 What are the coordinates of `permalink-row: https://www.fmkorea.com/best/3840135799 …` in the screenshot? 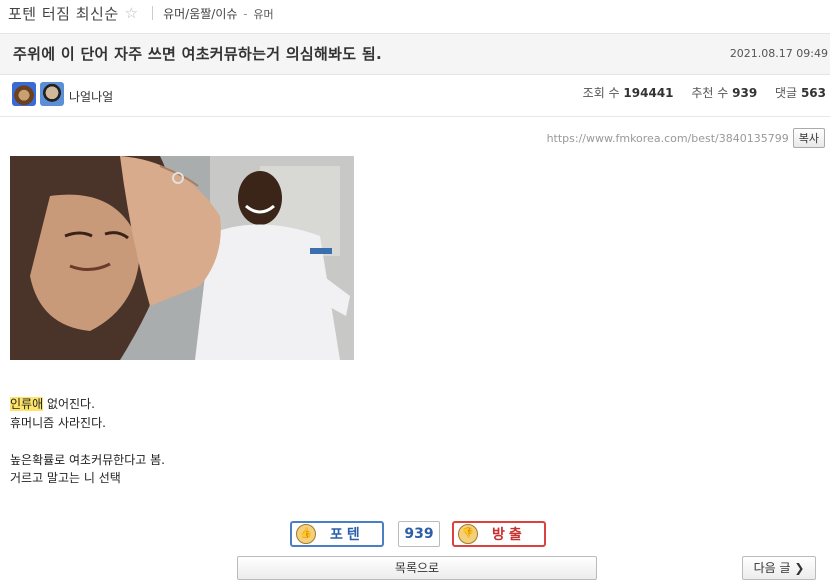 It's located at (686, 138).